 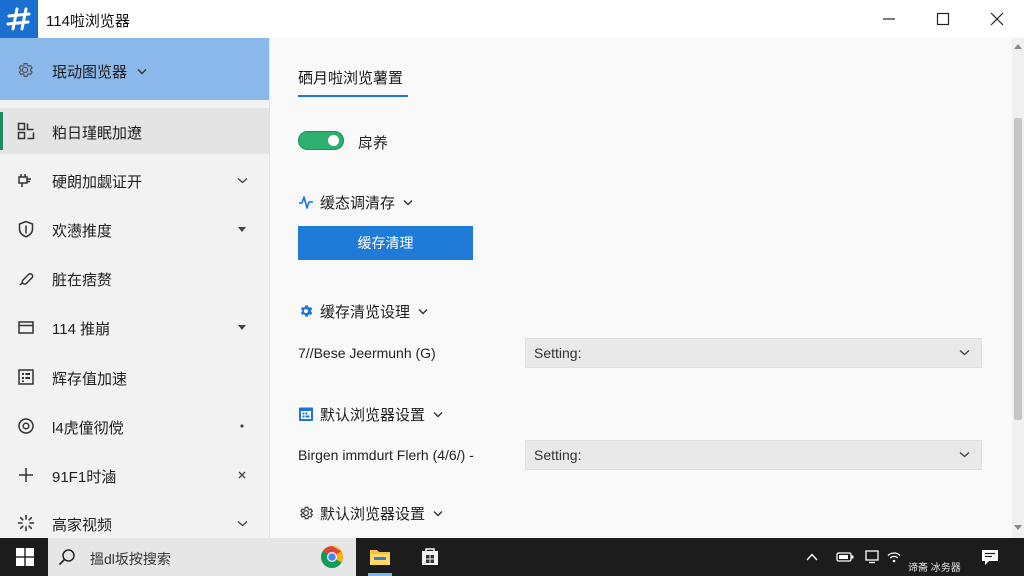 What do you see at coordinates (306, 414) in the screenshot?
I see `calendar-icon` at bounding box center [306, 414].